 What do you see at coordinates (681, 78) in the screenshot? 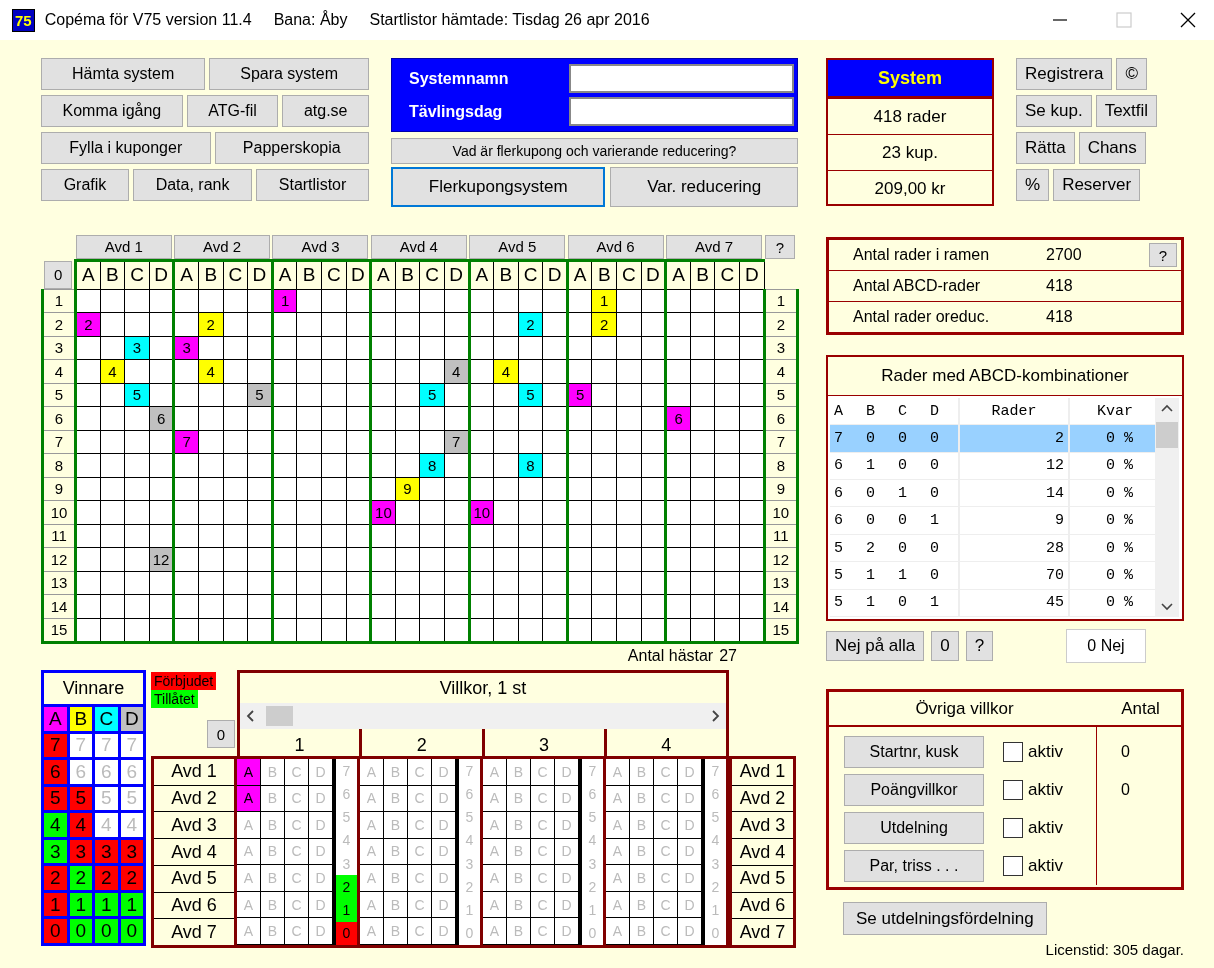
I see `input-field` at bounding box center [681, 78].